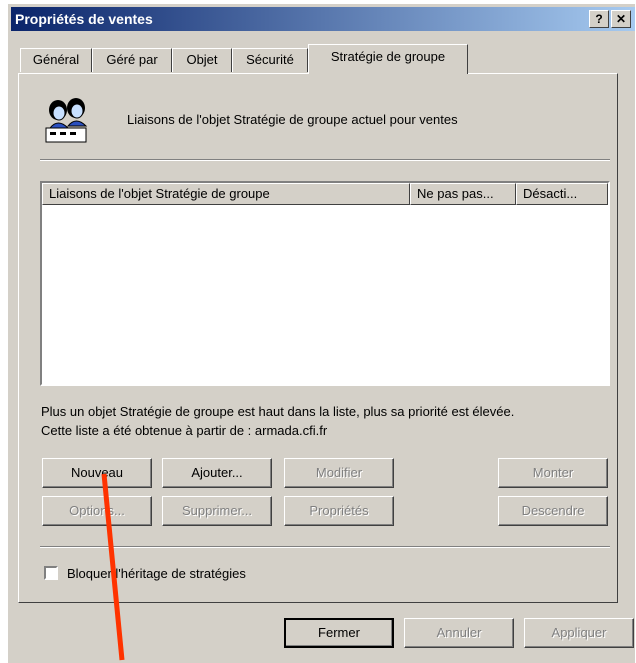  I want to click on bloquer-heritage-checkbox, so click(51, 573).